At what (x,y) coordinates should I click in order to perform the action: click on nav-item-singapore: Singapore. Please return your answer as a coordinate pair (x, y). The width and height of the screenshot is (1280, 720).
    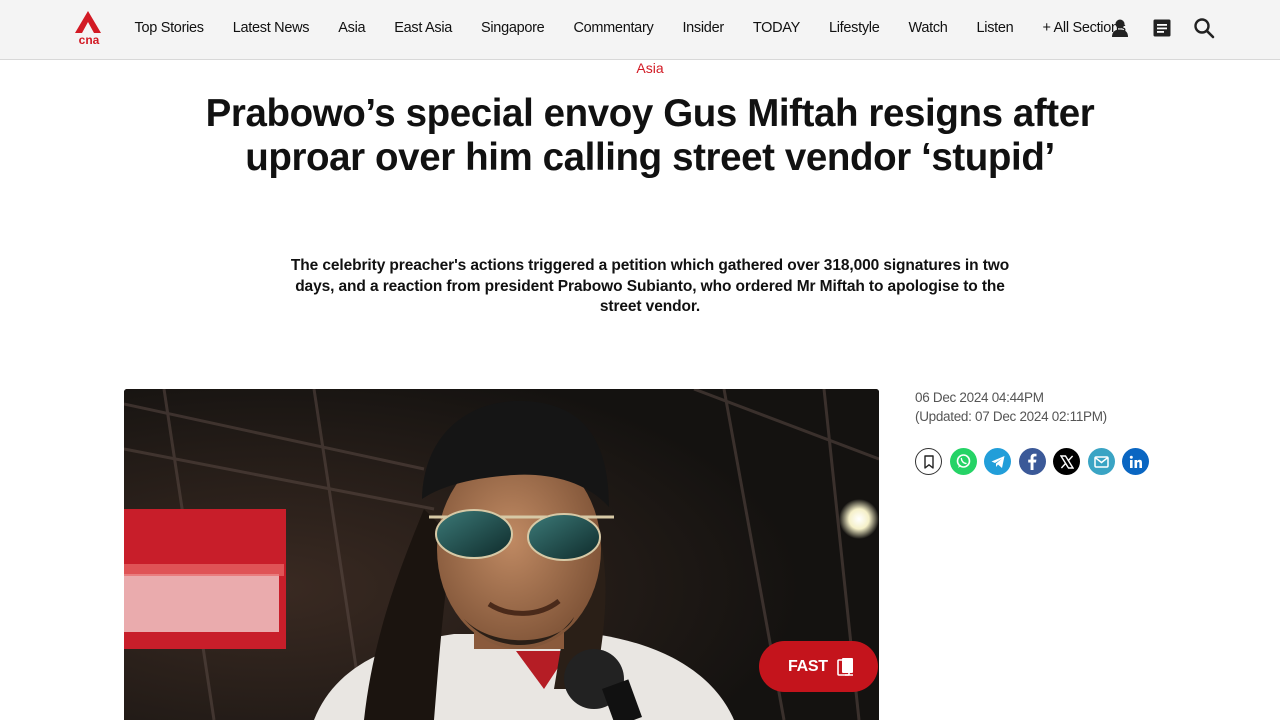
    Looking at the image, I should click on (513, 28).